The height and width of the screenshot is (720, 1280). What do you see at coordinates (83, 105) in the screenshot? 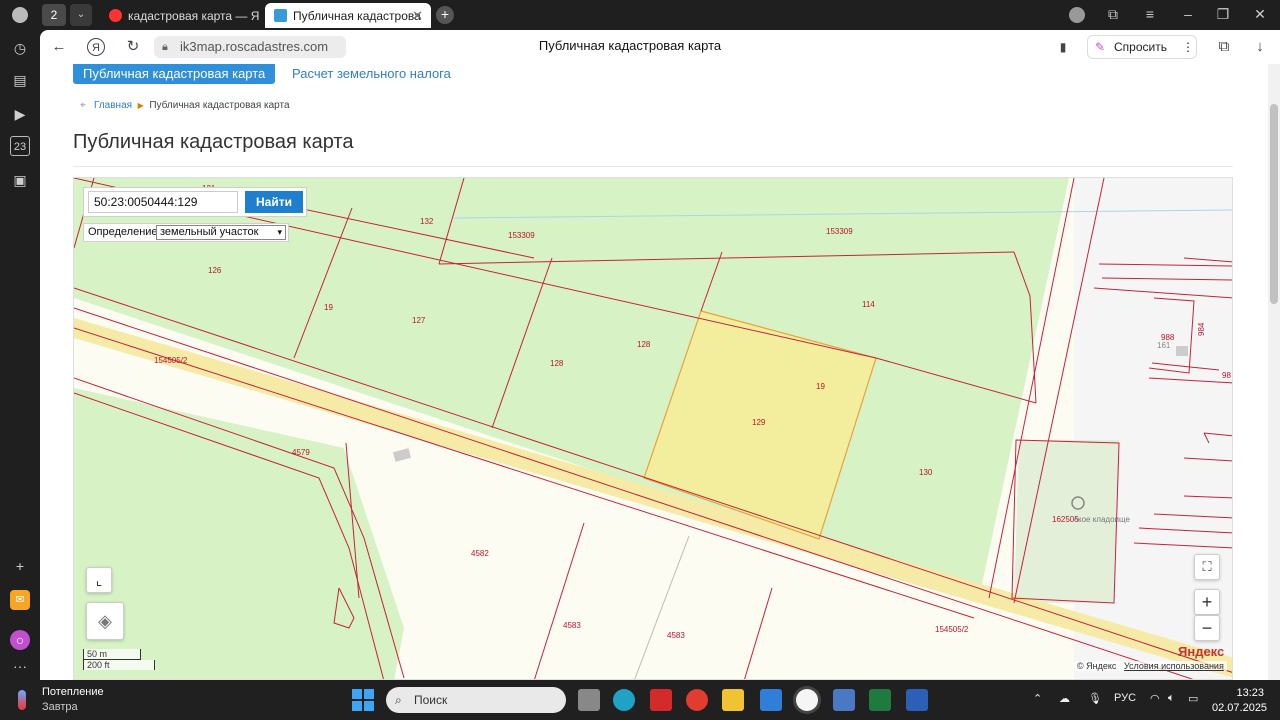
I see `location-pin-icon: ⌖` at bounding box center [83, 105].